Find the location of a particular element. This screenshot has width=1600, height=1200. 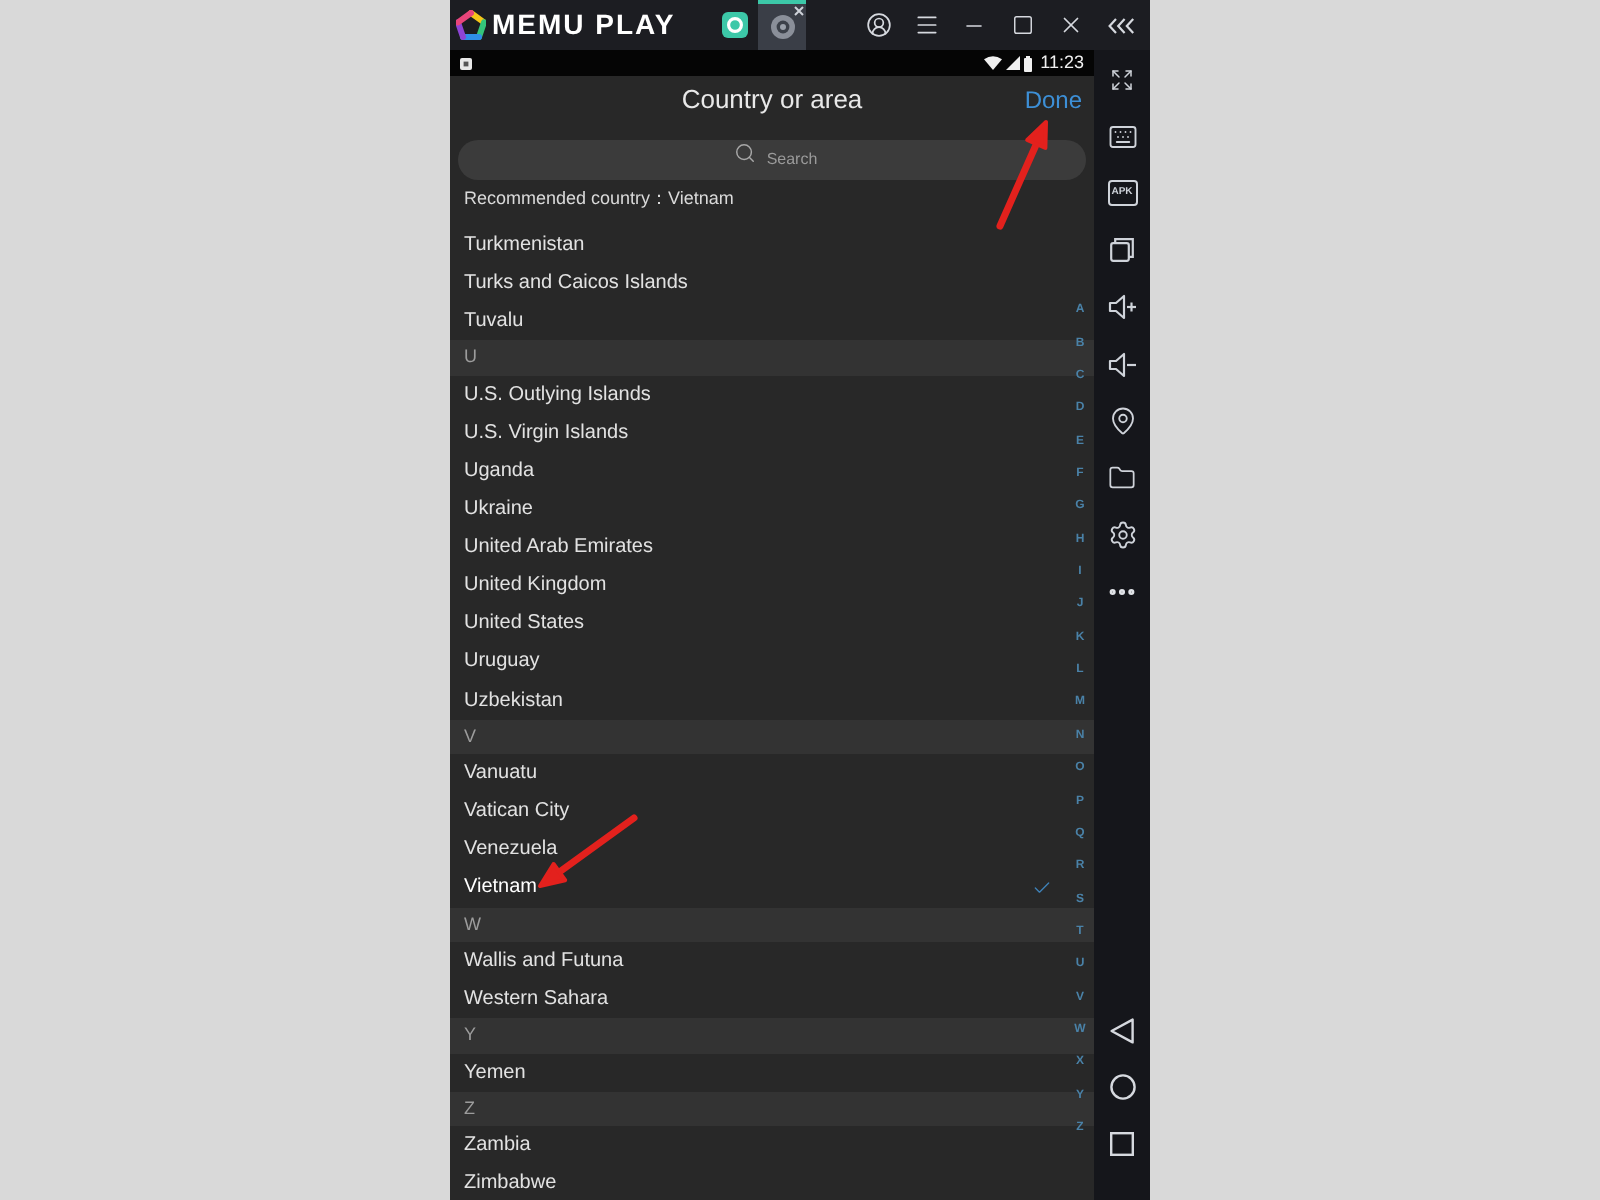

wifi-icon is located at coordinates (993, 63).